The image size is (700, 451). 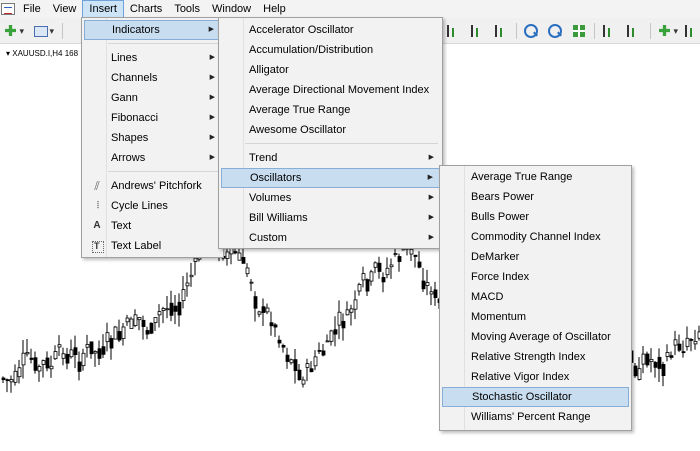 I want to click on insert-item-channels: Channels ▶, so click(x=152, y=78).